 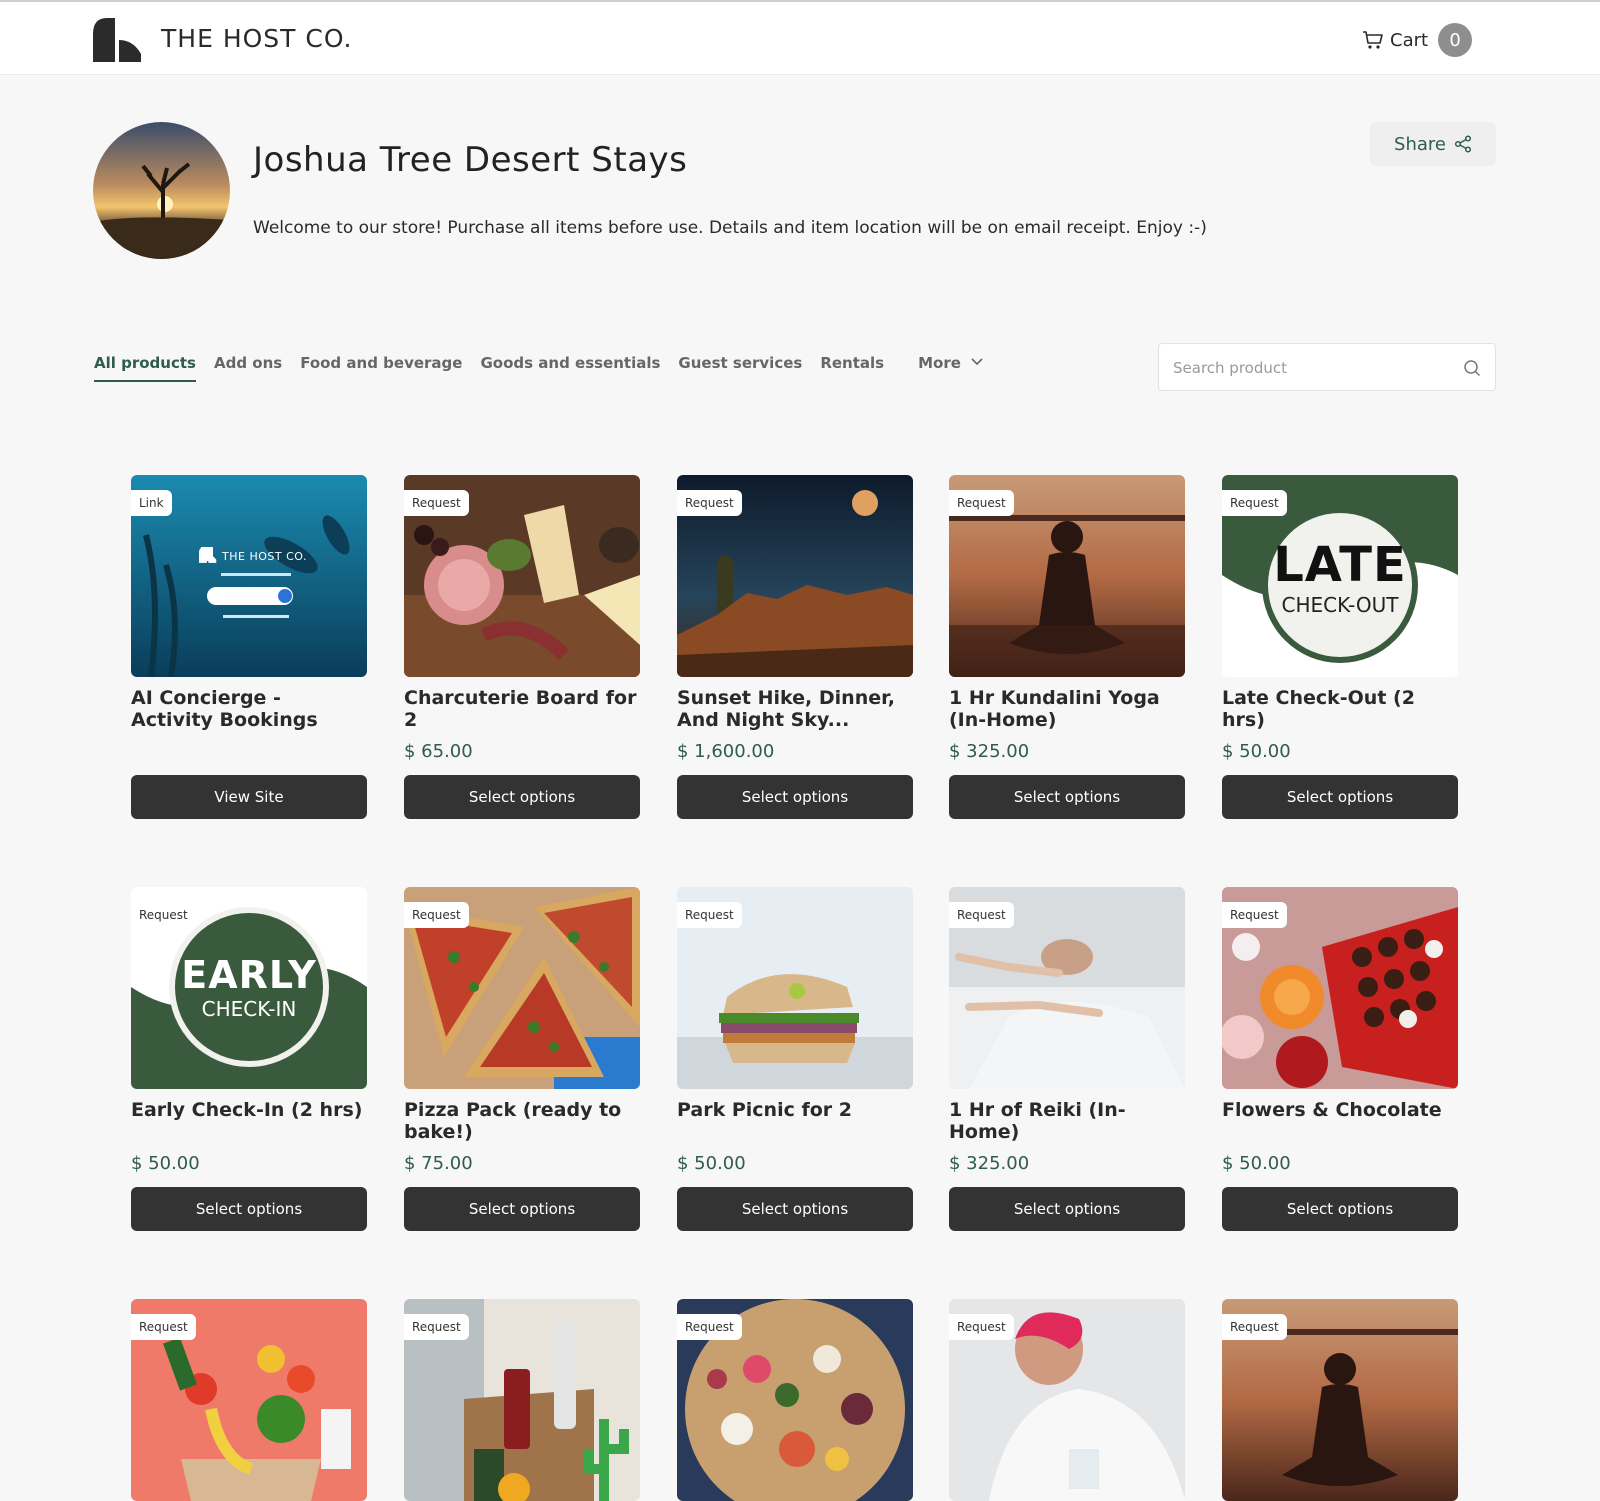 What do you see at coordinates (1340, 709) in the screenshot?
I see `product-name: Late Check-Out (2 hrs)` at bounding box center [1340, 709].